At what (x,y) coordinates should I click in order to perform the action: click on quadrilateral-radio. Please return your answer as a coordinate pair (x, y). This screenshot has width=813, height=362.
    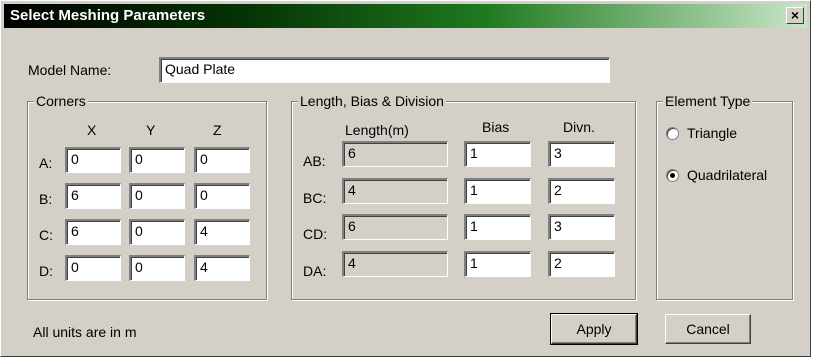
    Looking at the image, I should click on (672, 175).